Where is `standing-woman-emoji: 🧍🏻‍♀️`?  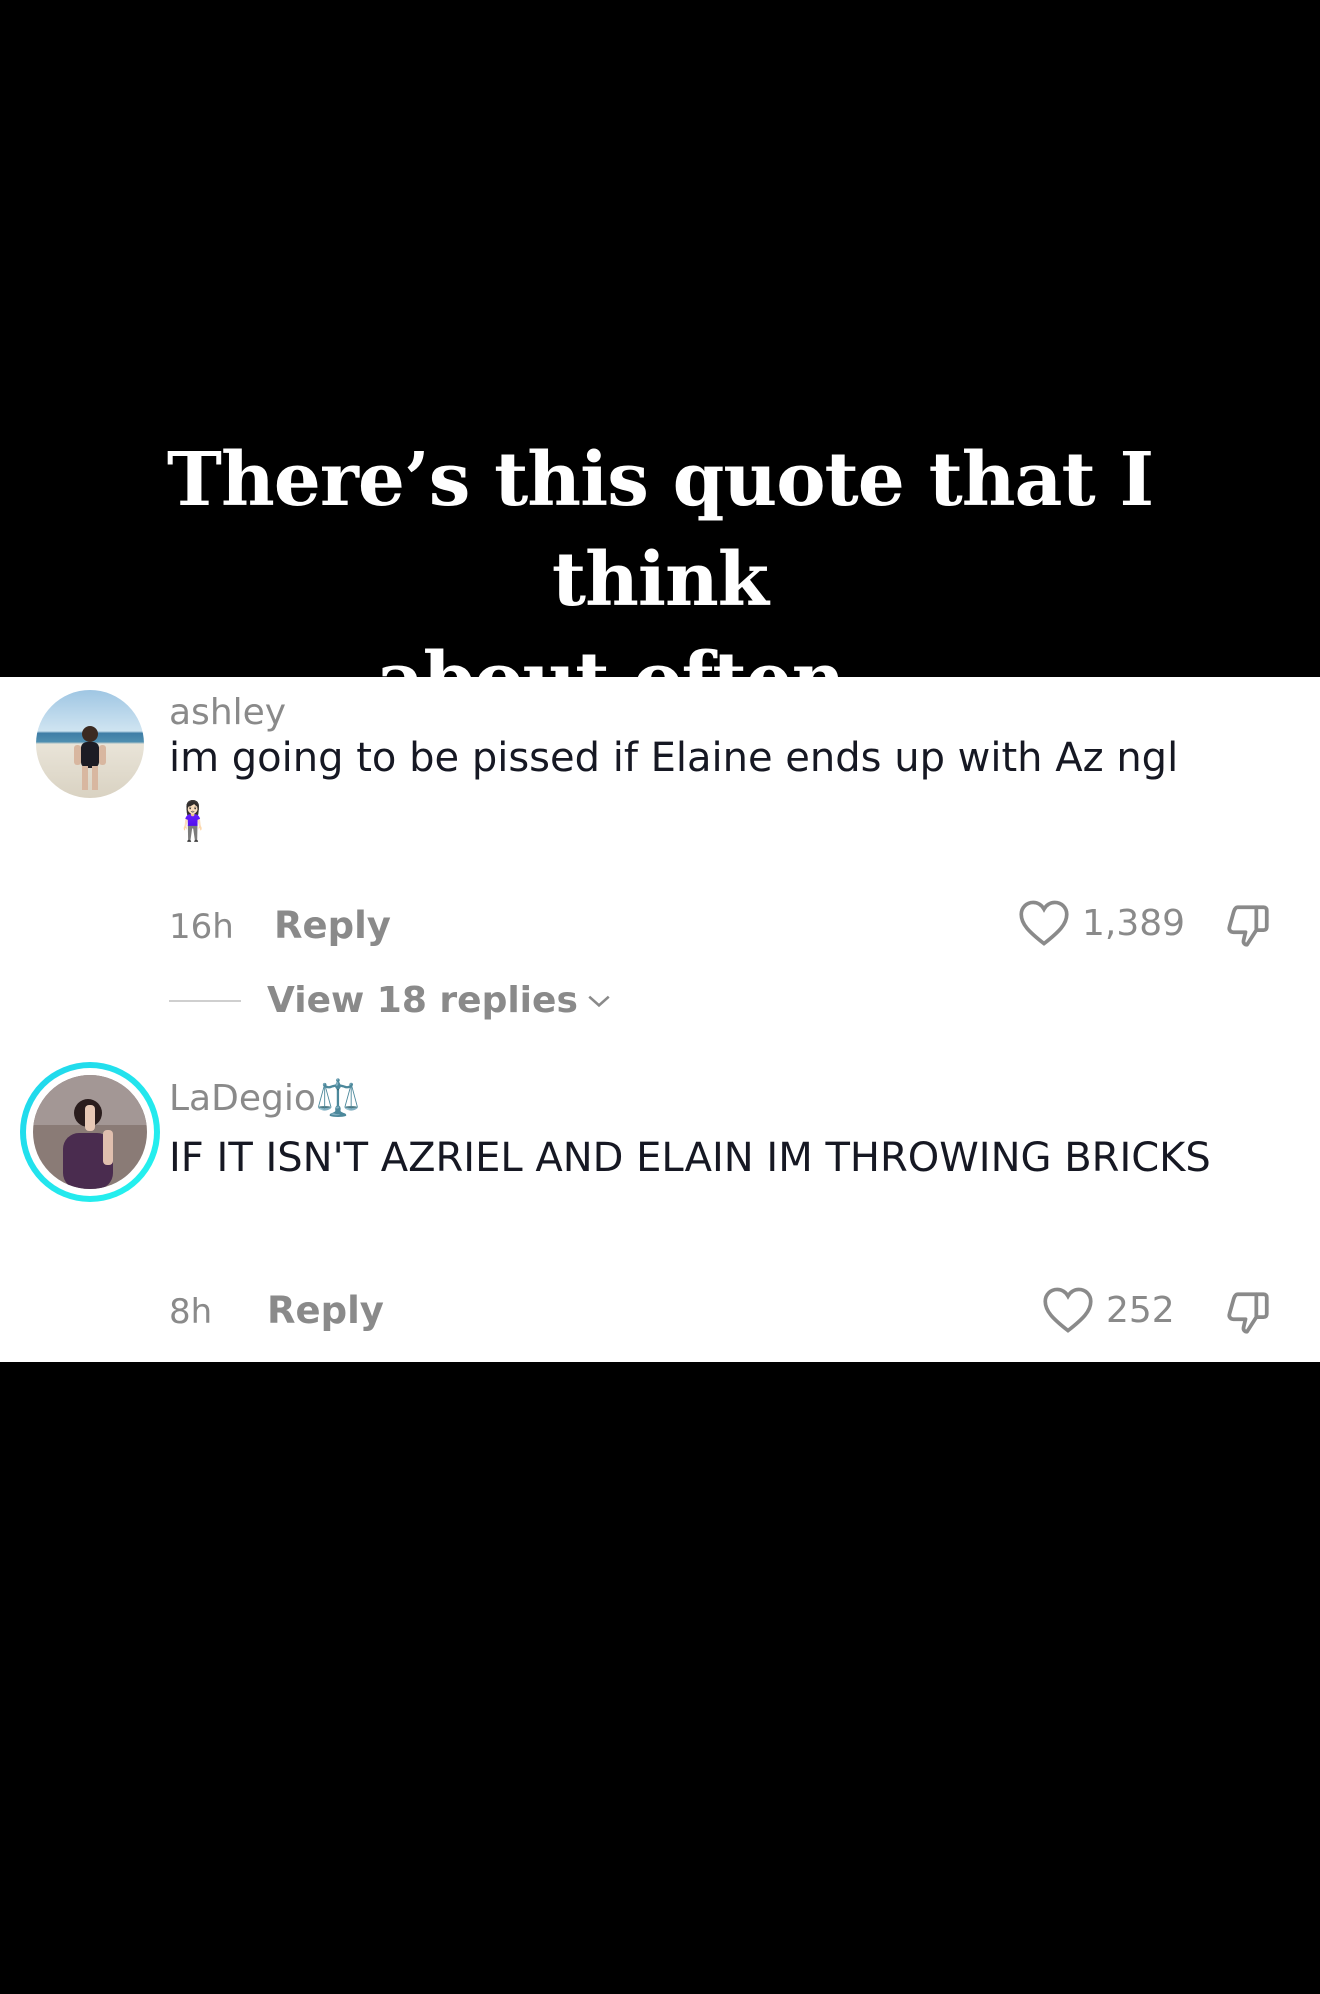 standing-woman-emoji: 🧍🏻‍♀️ is located at coordinates (193, 821).